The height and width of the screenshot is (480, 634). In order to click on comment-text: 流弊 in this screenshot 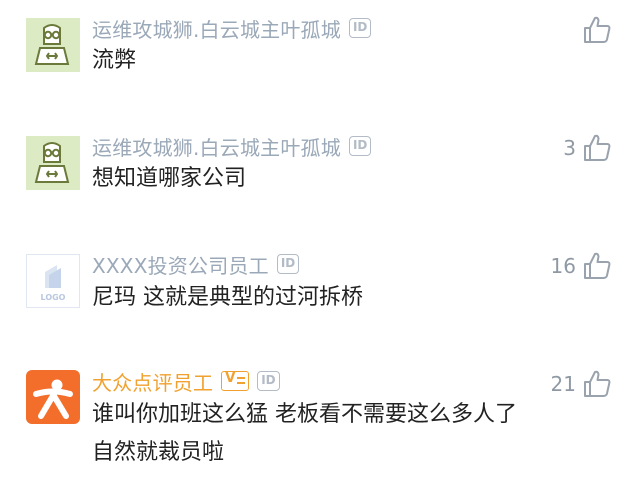, I will do `click(114, 60)`.